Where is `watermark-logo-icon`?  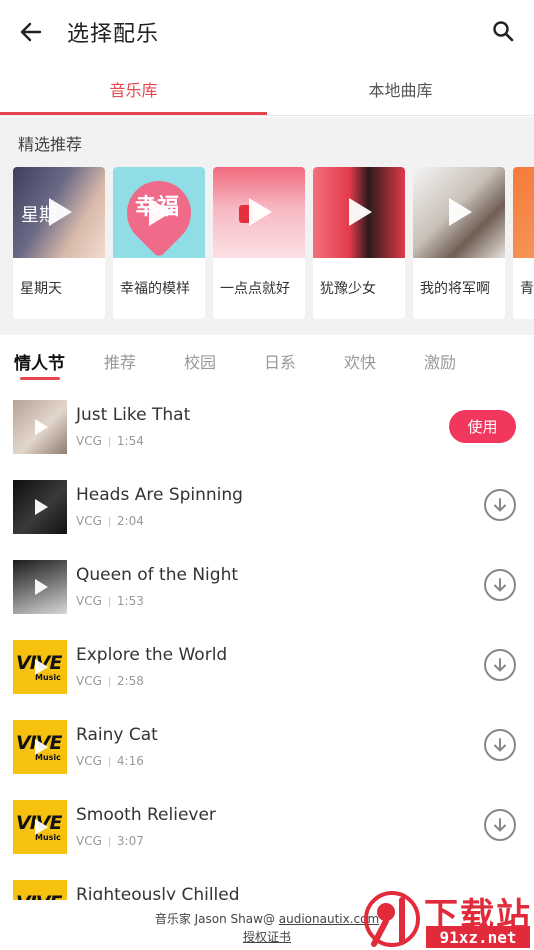
watermark-logo-icon is located at coordinates (392, 919).